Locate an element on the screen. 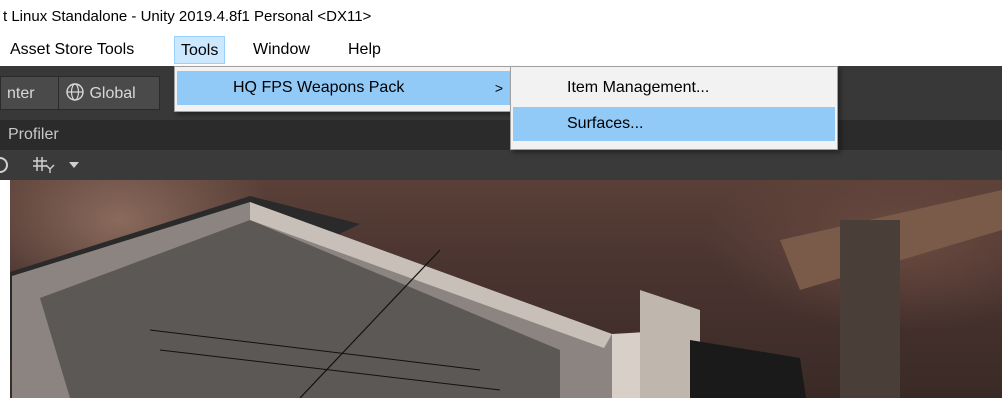 The width and height of the screenshot is (1002, 398). scene-toggle-icon is located at coordinates (4, 165).